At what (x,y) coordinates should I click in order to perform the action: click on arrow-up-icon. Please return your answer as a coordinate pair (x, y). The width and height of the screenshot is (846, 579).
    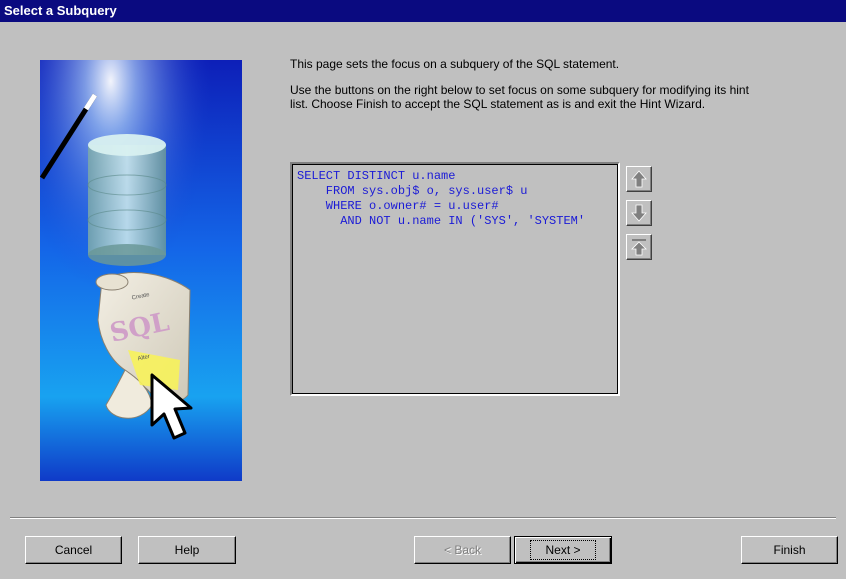
    Looking at the image, I should click on (639, 179).